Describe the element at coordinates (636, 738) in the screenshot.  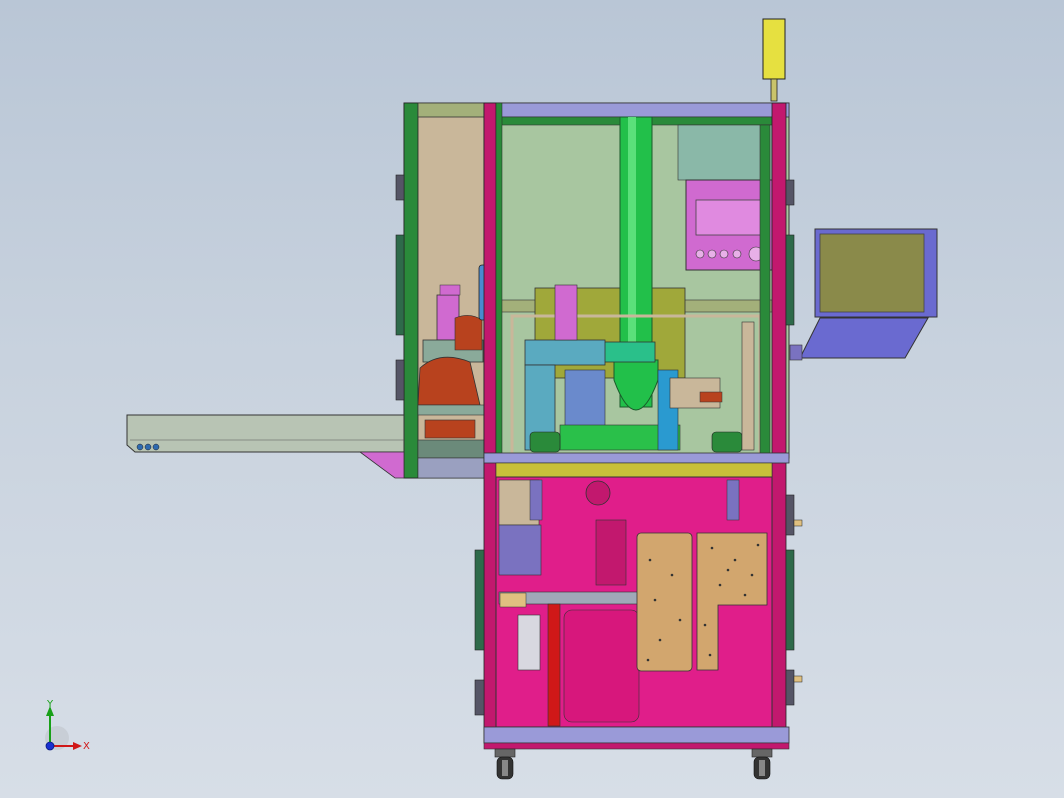
I see `base-rail` at that location.